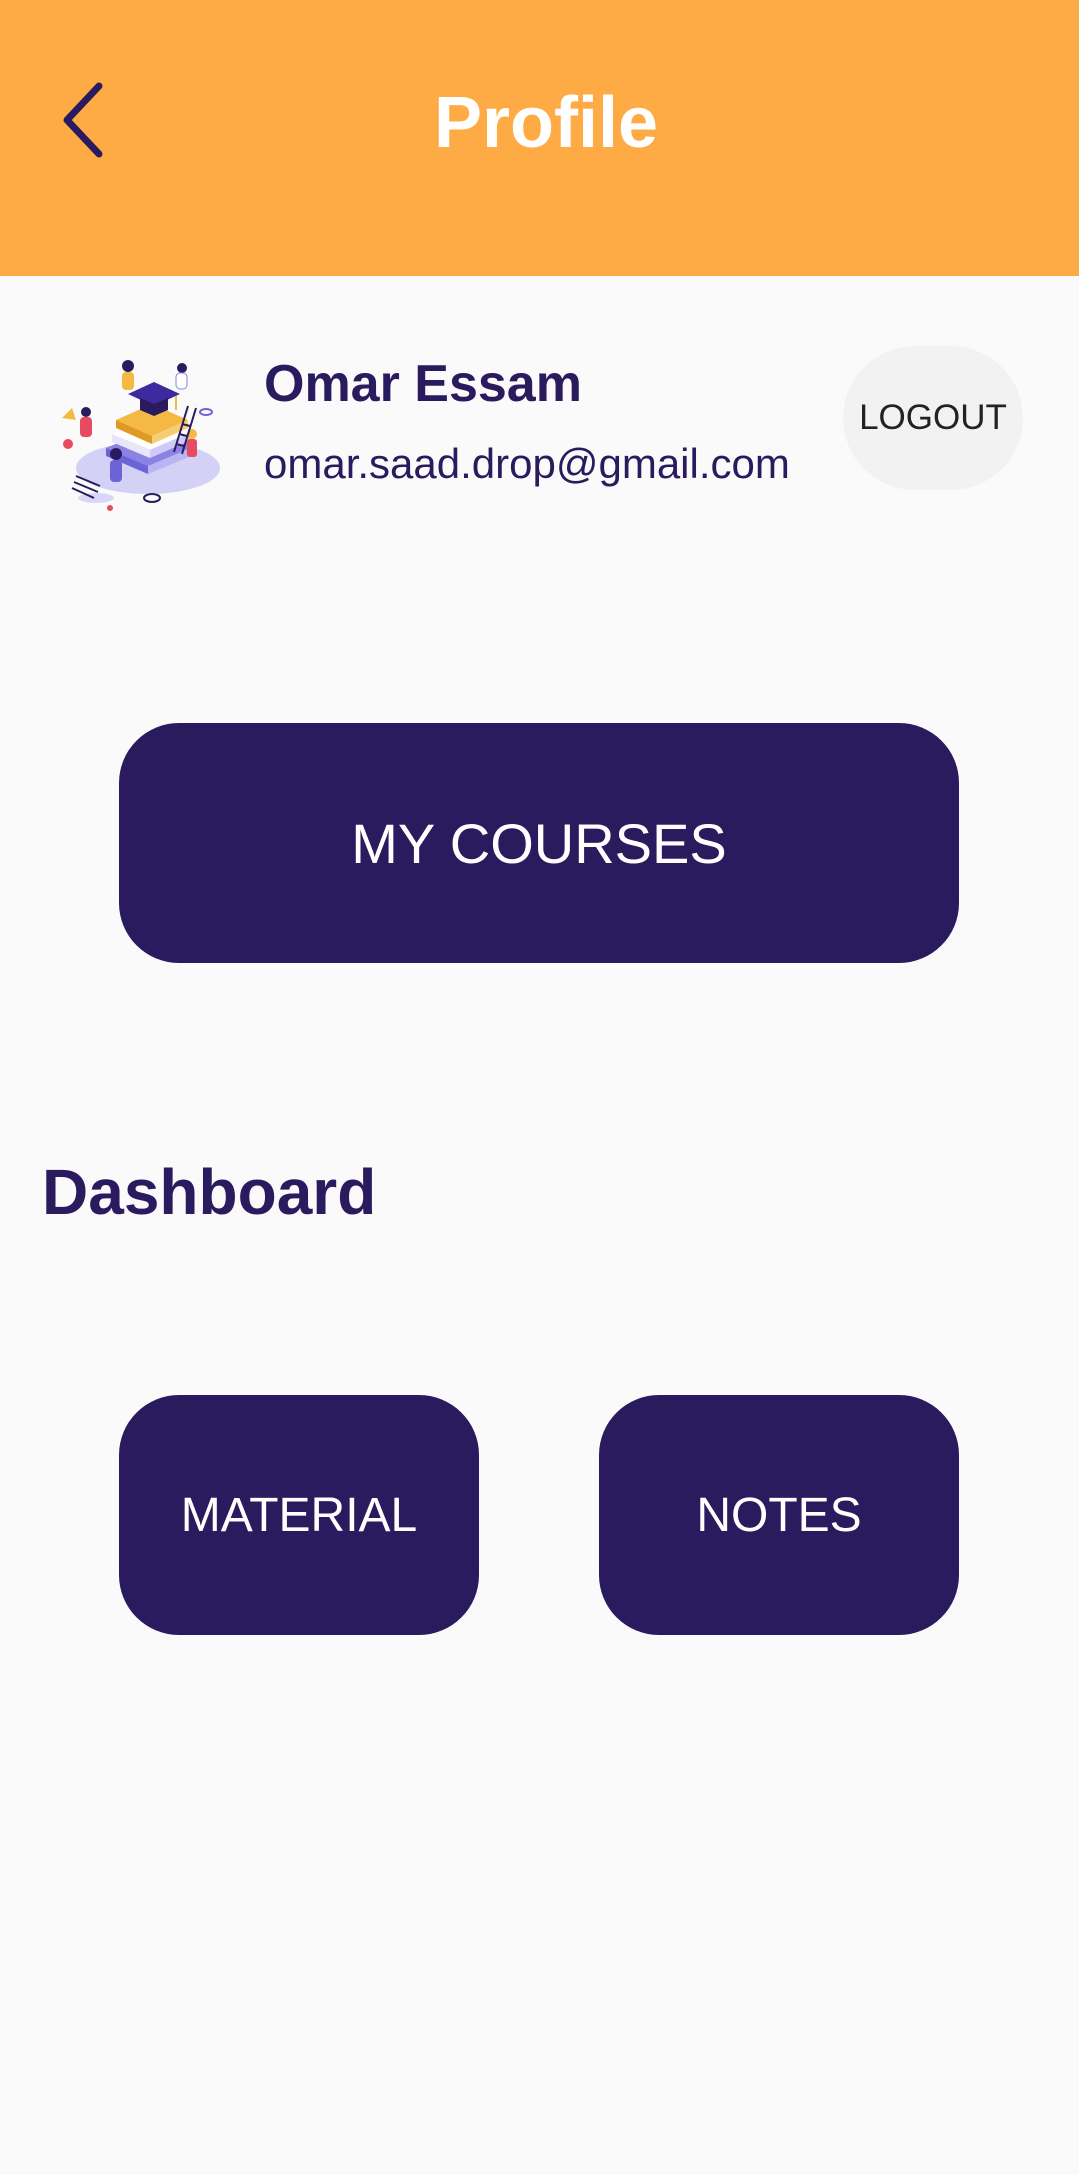 This screenshot has width=1079, height=2175. Describe the element at coordinates (527, 463) in the screenshot. I see `user-email: omar.saad.drop@gmail.com` at that location.